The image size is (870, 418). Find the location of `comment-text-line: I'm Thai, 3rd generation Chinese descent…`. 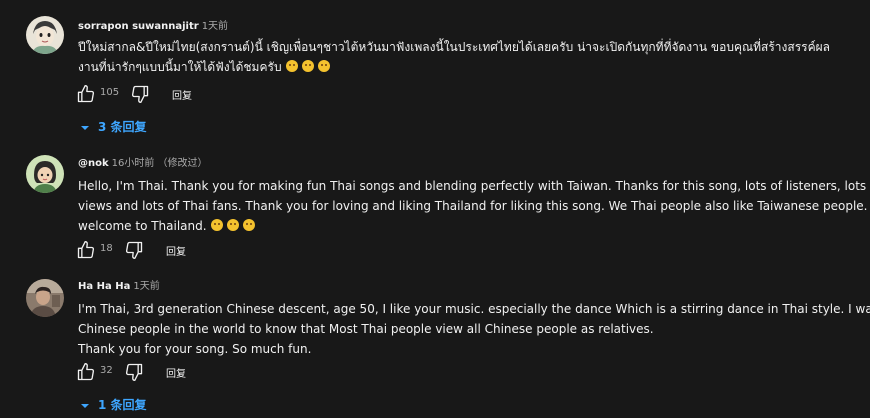

comment-text-line: I'm Thai, 3rd generation Chinese descent… is located at coordinates (474, 309).